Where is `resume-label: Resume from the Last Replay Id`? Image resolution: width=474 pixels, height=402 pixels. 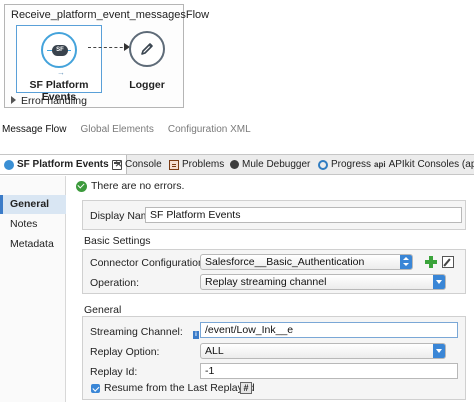 resume-label: Resume from the Last Replay Id is located at coordinates (179, 388).